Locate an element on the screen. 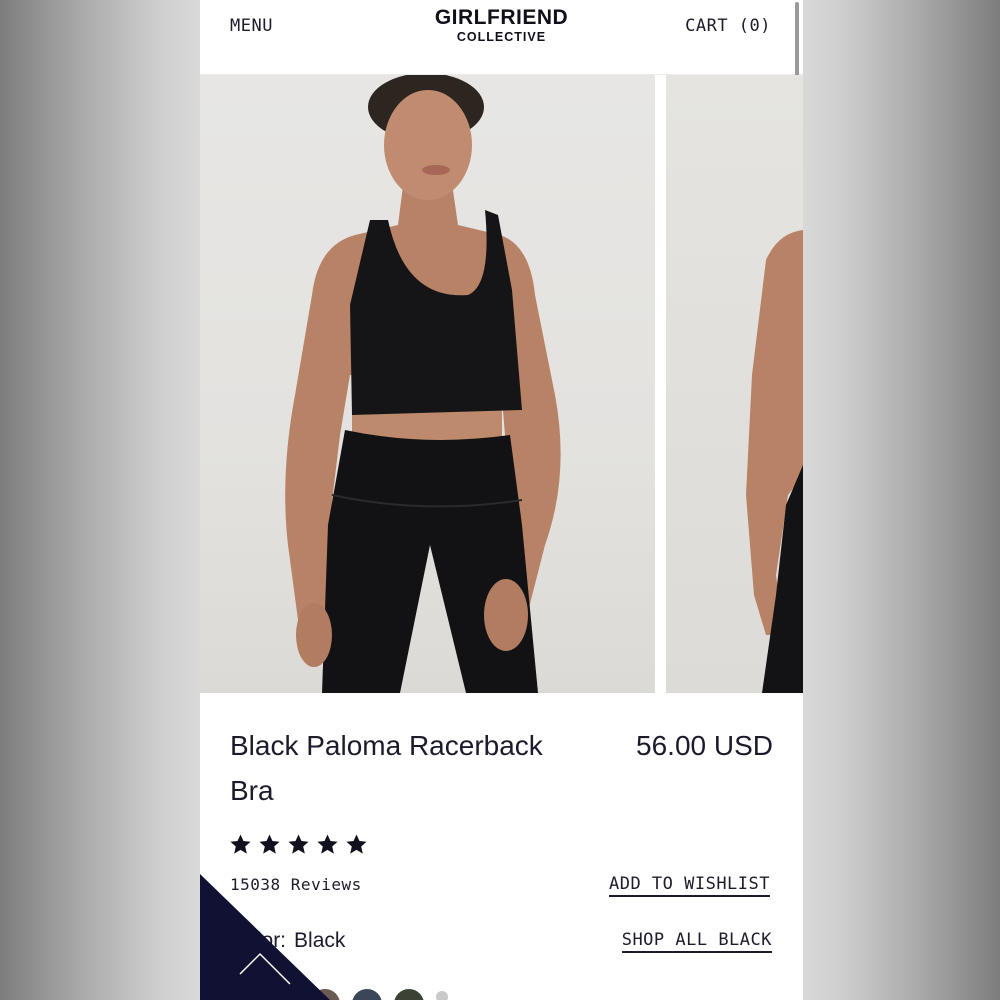 The width and height of the screenshot is (1000, 1000). swatch-navy is located at coordinates (367, 994).